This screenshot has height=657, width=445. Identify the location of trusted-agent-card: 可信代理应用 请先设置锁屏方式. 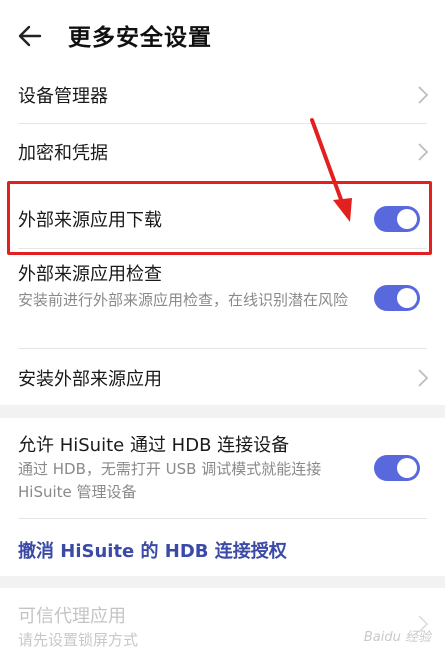
(222, 622).